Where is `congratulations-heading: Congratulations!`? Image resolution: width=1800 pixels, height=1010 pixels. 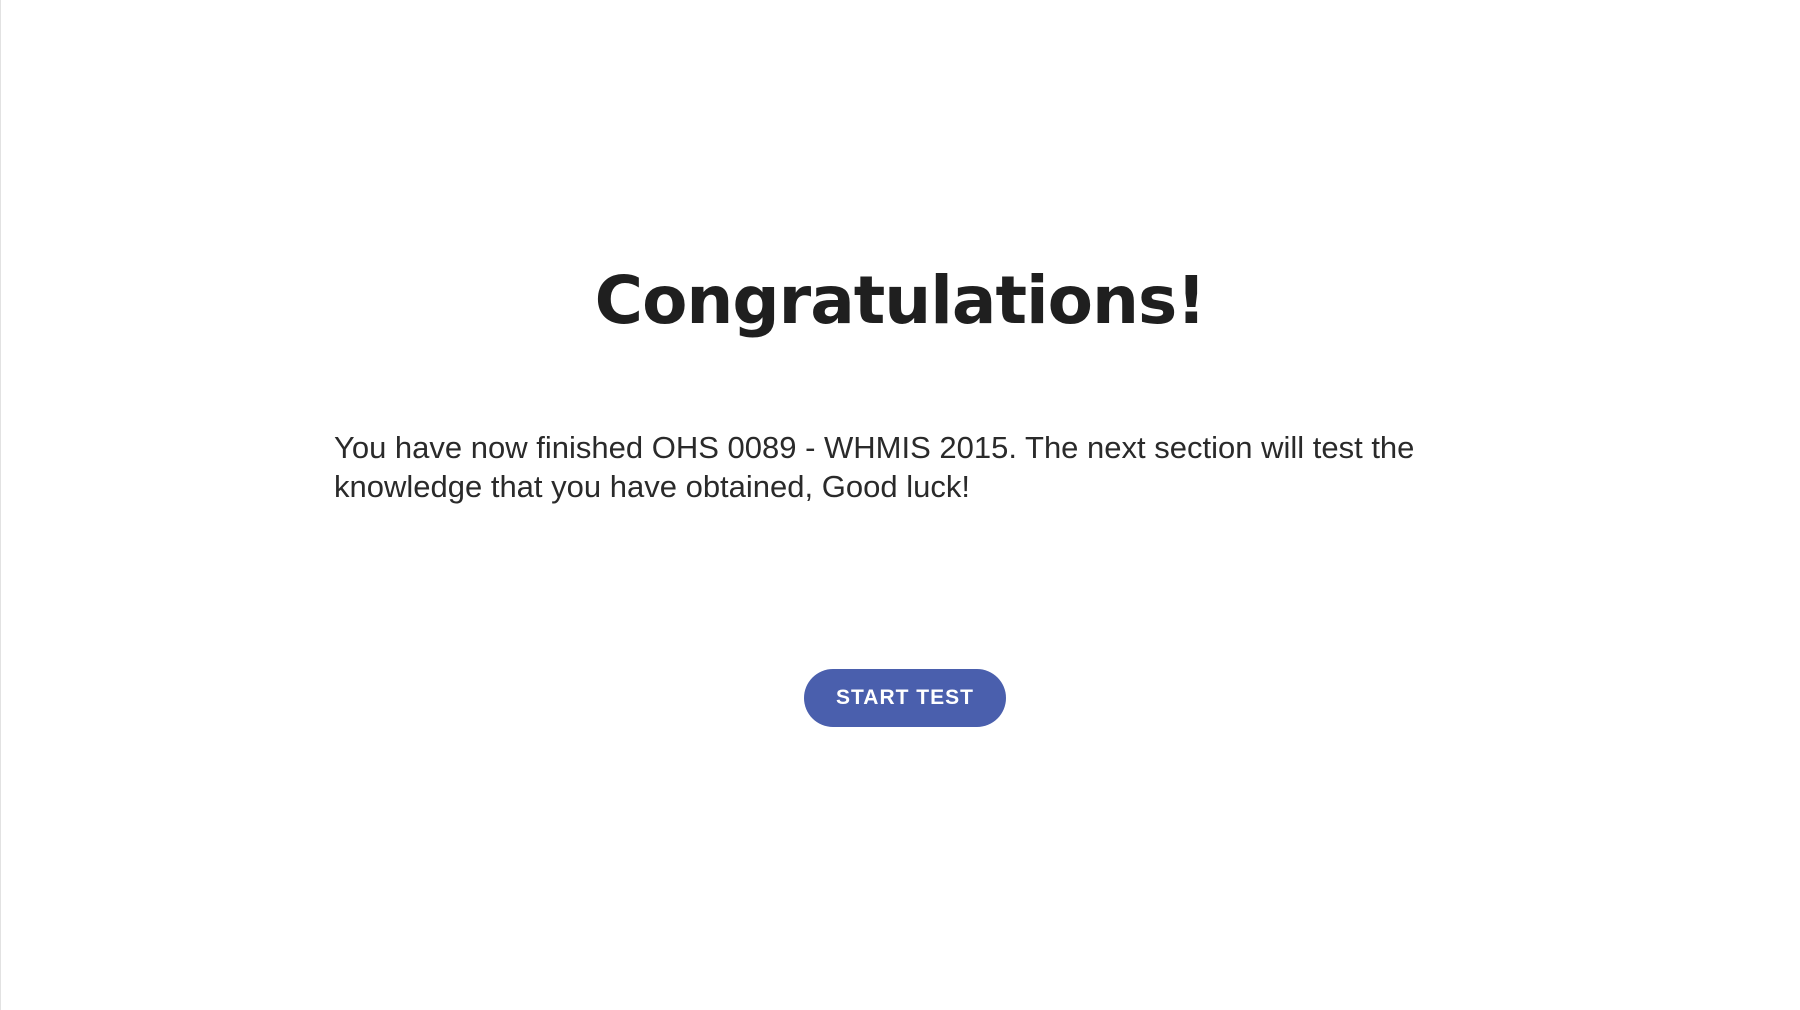 congratulations-heading: Congratulations! is located at coordinates (900, 300).